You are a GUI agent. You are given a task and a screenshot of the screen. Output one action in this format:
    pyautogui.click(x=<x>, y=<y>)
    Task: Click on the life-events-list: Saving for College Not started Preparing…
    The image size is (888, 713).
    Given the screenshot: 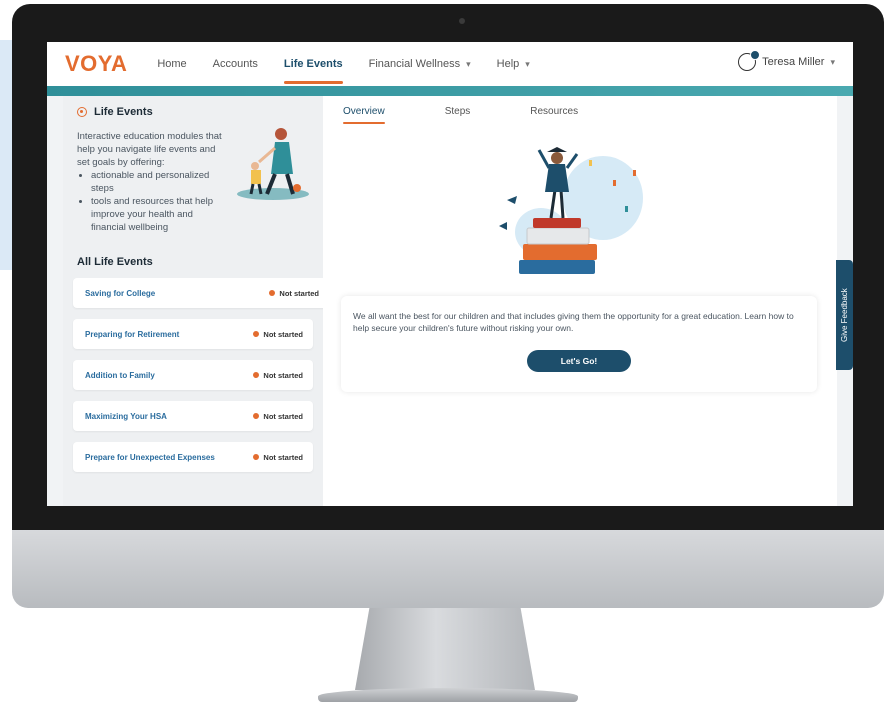 What is the action you would take?
    pyautogui.click(x=201, y=380)
    